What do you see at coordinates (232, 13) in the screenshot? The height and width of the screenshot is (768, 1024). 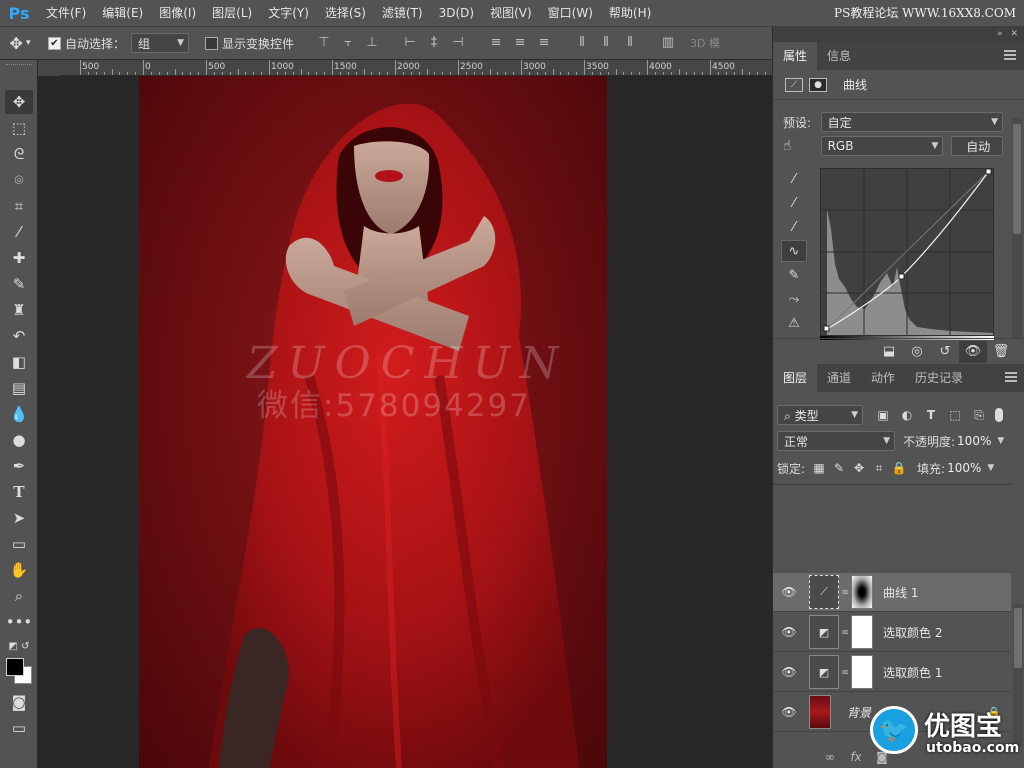 I see `menu-layer: 图层(L)` at bounding box center [232, 13].